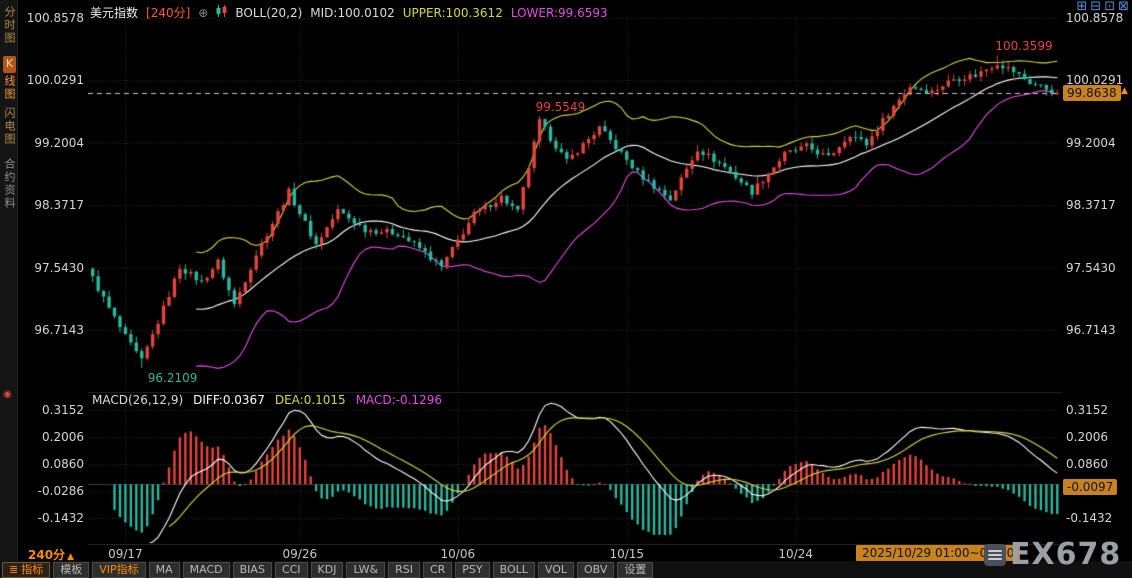  Describe the element at coordinates (1087, 464) in the screenshot. I see `macd-axis-tick-right: 0.0860` at that location.